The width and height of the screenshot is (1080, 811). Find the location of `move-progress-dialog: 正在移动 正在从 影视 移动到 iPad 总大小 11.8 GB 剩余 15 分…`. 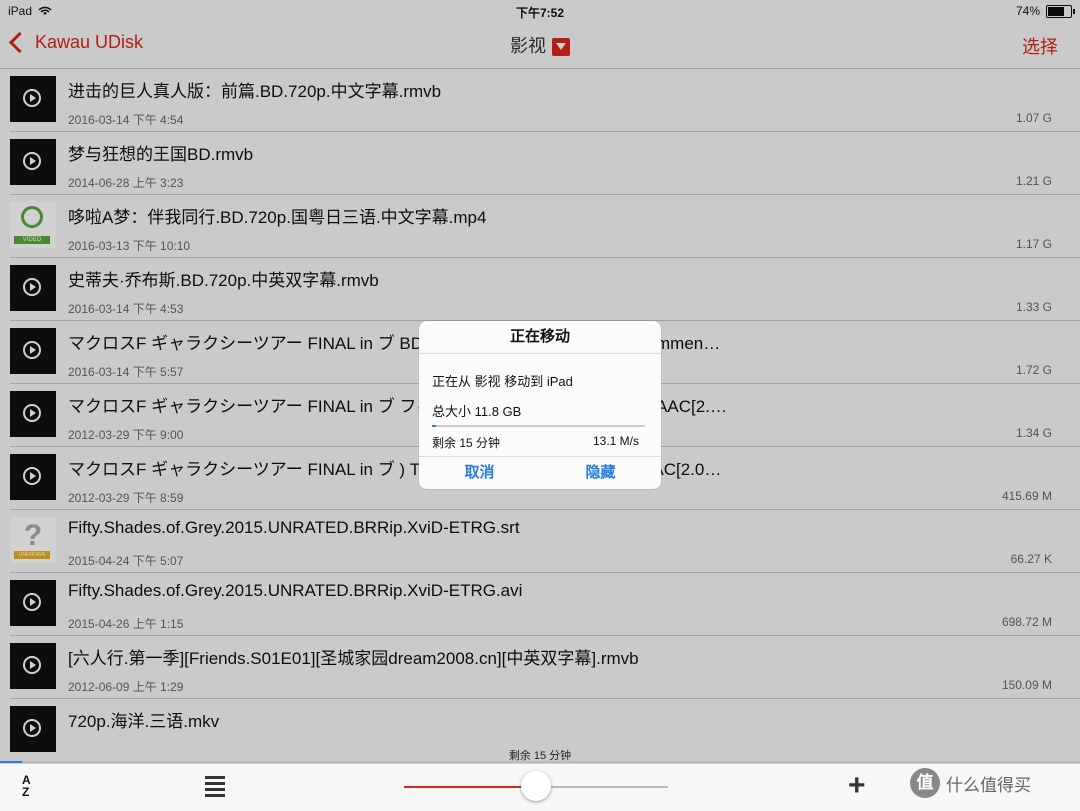

move-progress-dialog: 正在移动 正在从 影视 移动到 iPad 总大小 11.8 GB 剩余 15 分… is located at coordinates (540, 405).